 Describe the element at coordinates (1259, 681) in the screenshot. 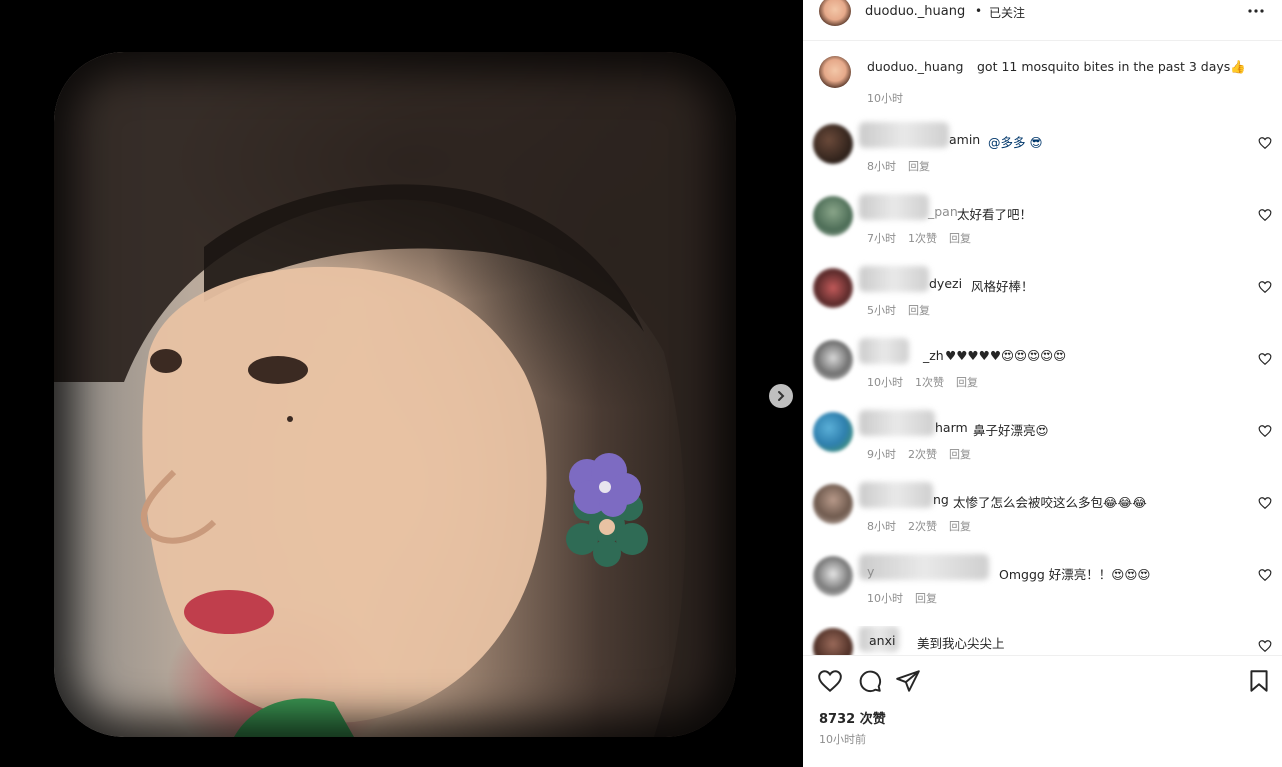

I see `bookmark-icon` at that location.